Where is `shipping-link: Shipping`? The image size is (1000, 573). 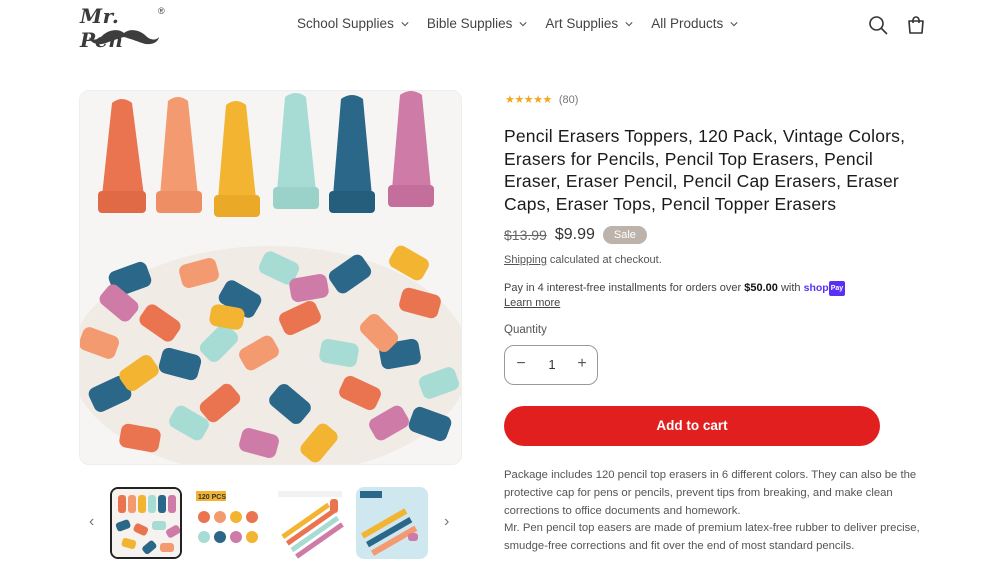
shipping-link: Shipping is located at coordinates (525, 260).